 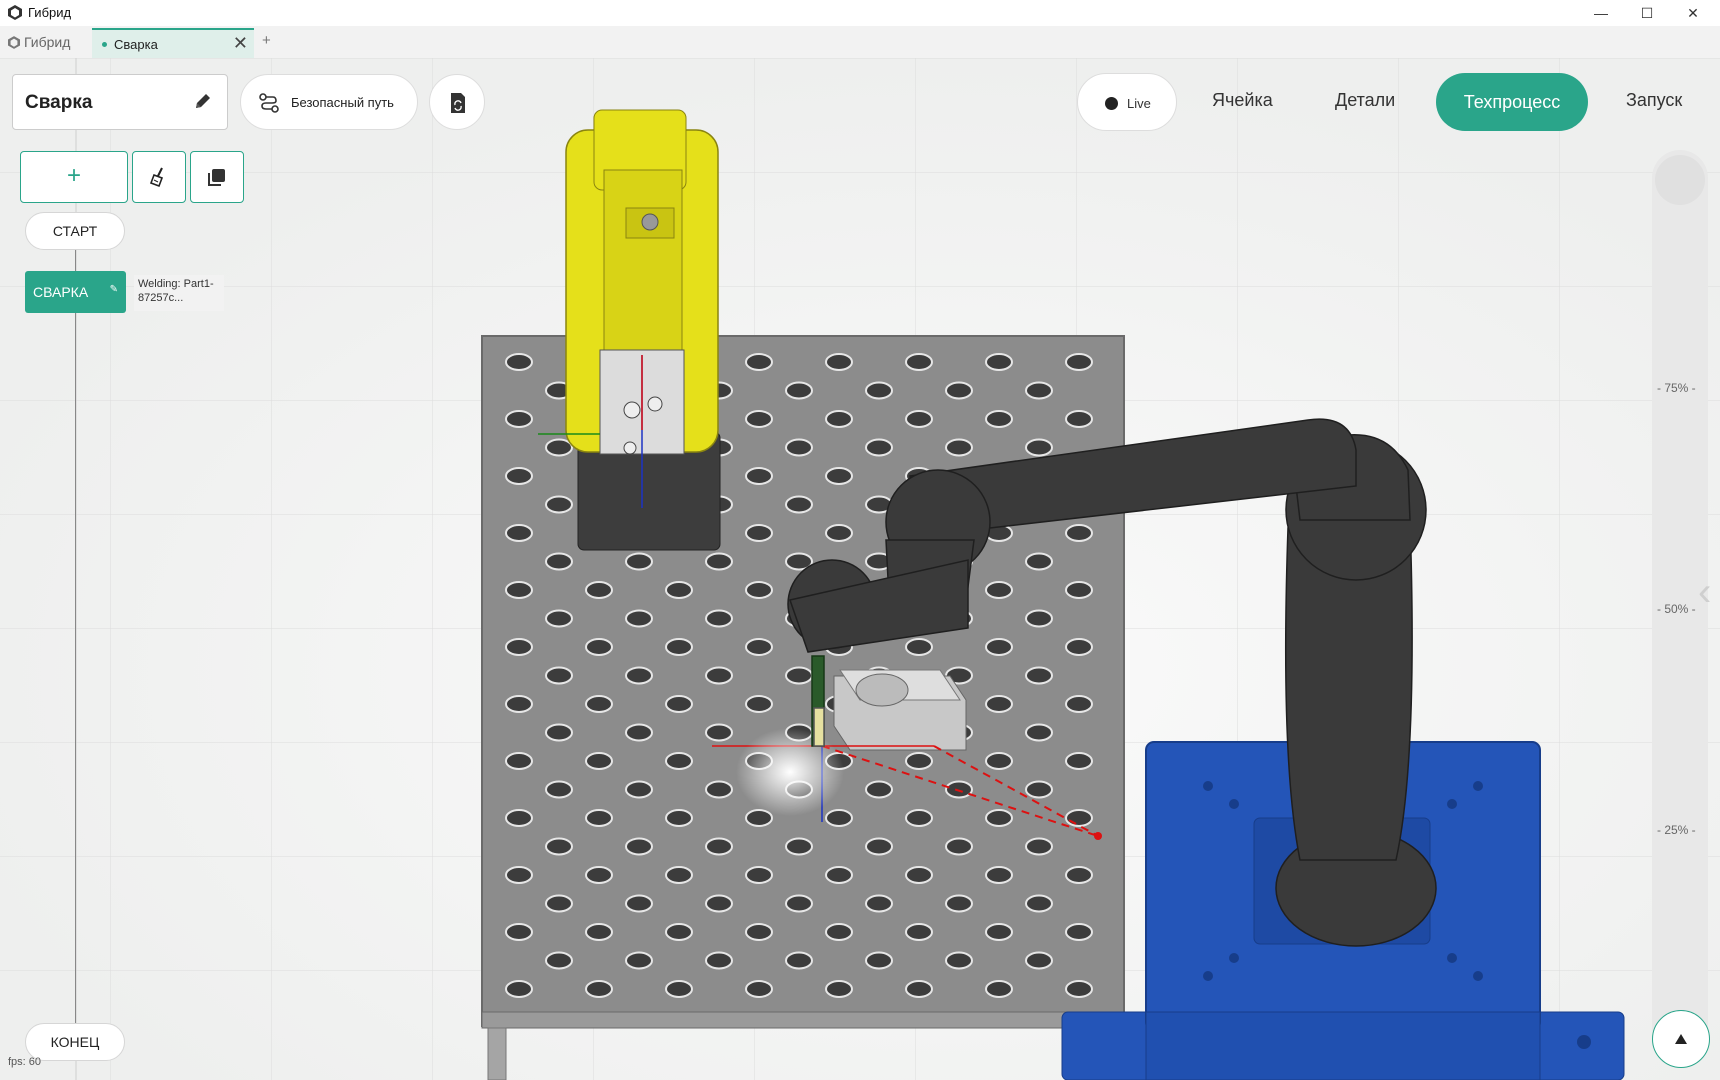 I want to click on play-button, so click(x=1681, y=1039).